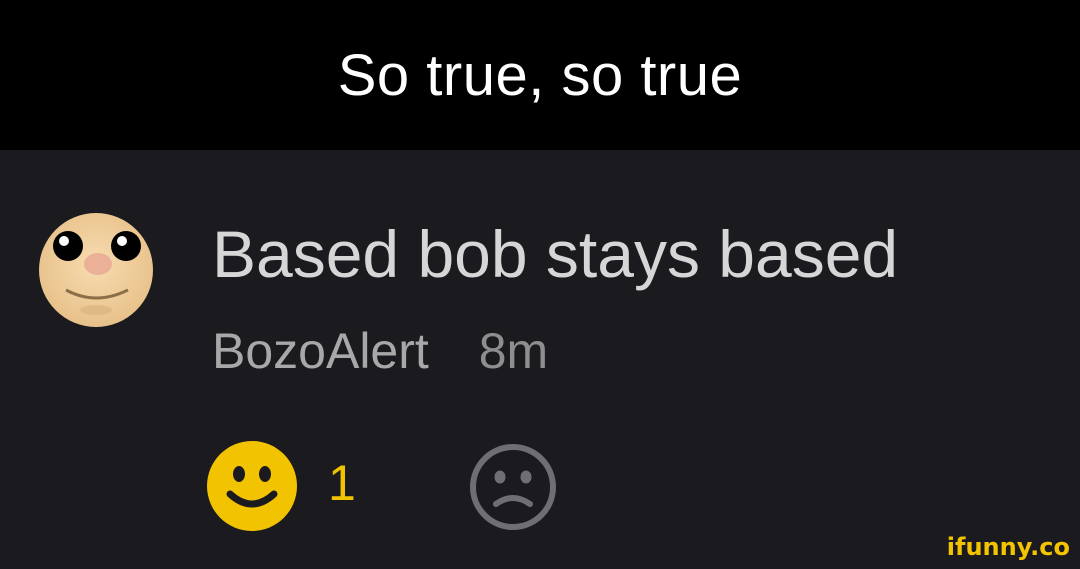 Image resolution: width=1080 pixels, height=569 pixels. I want to click on like-count: 1, so click(342, 483).